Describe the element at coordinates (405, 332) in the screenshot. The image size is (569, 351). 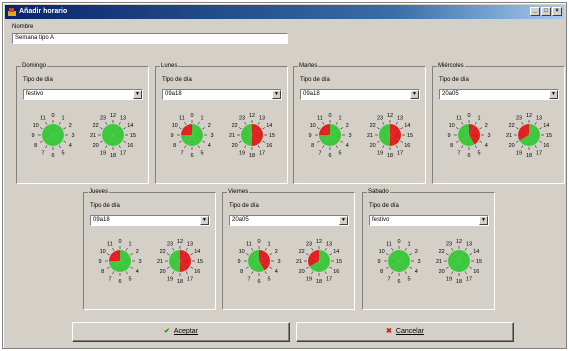
I see `cancel-button: ✖ Cancelar` at that location.